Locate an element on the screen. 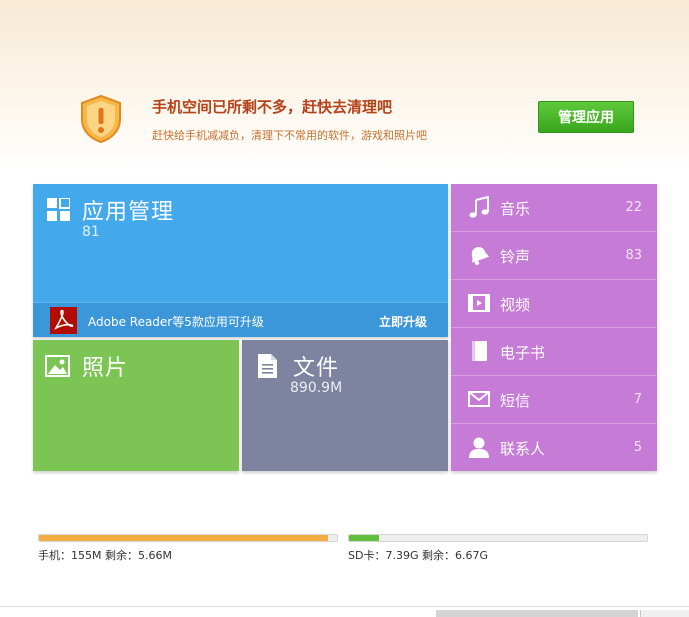  apps-tile: 应用管理 81 Adobe Reader等5款应用可升级 立即升级 is located at coordinates (240, 260).